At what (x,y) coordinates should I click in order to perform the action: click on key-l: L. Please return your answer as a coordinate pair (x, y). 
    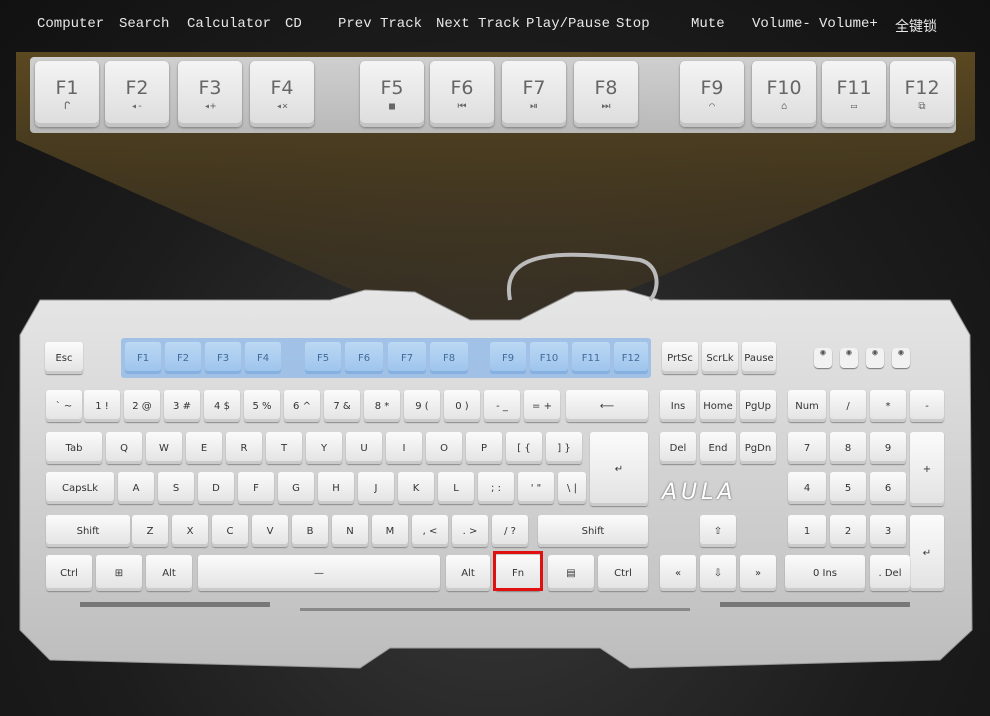
    Looking at the image, I should click on (456, 488).